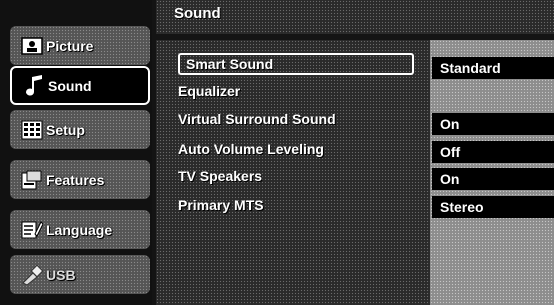 The height and width of the screenshot is (305, 554). I want to click on sidebar-item-label: Language, so click(79, 229).